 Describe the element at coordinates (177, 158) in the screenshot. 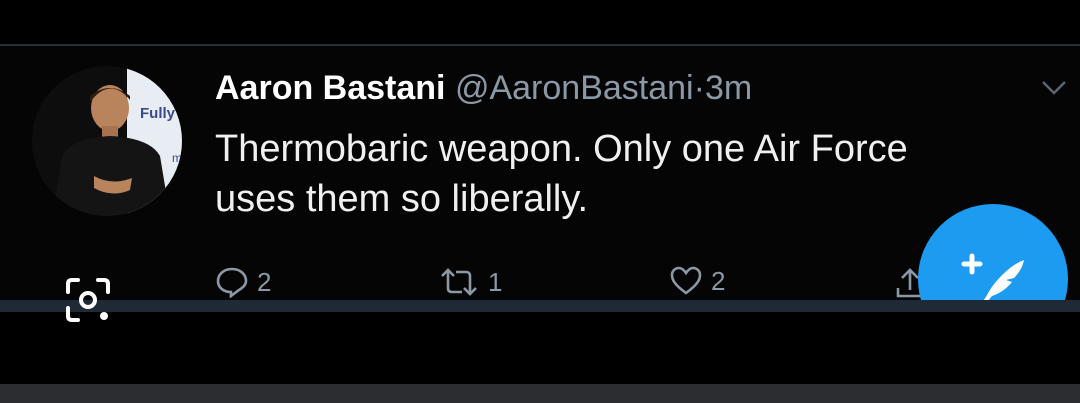

I see `avatar-banner-text-2: m` at that location.